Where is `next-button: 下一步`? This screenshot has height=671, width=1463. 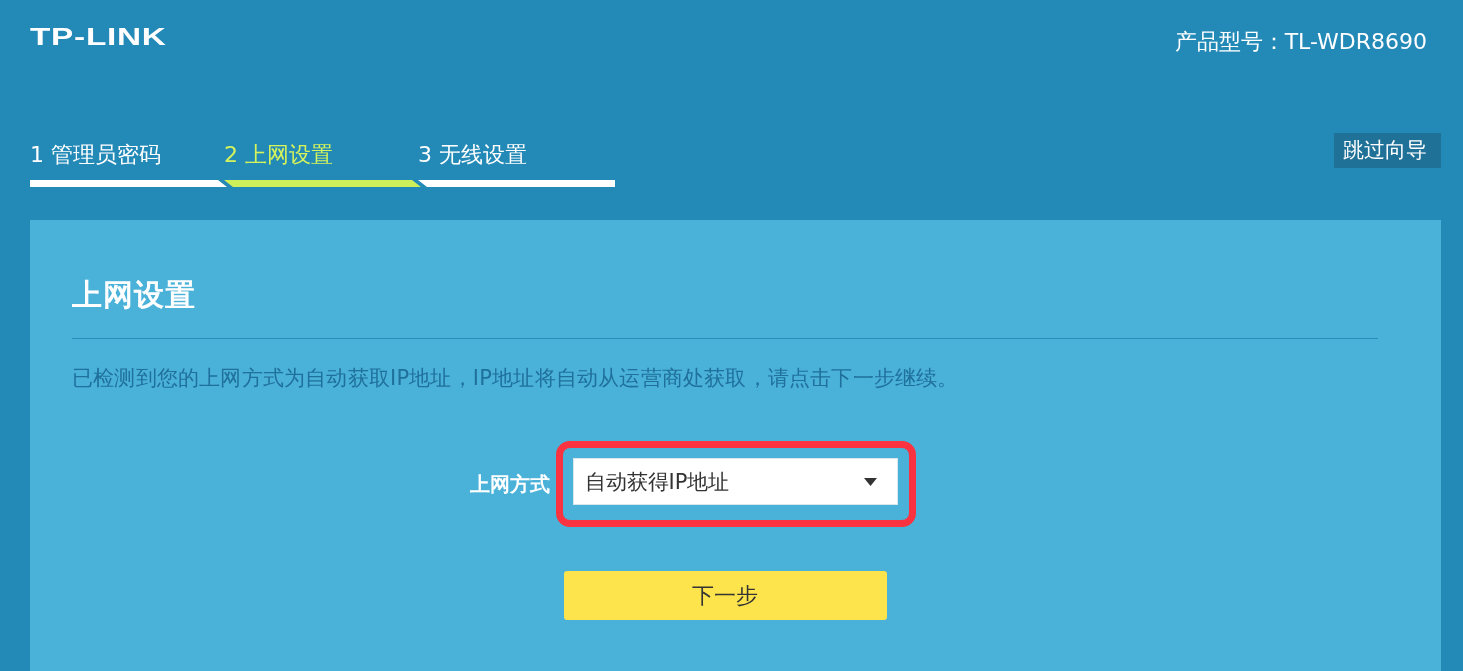
next-button: 下一步 is located at coordinates (725, 595).